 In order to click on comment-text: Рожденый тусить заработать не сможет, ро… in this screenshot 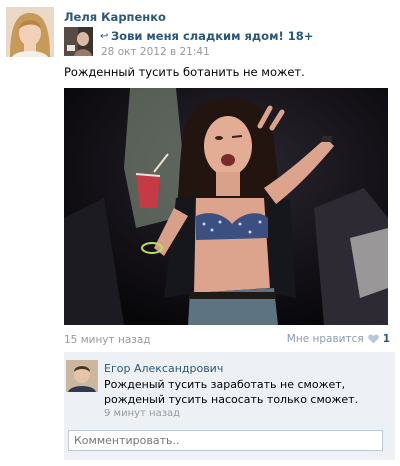, I will do `click(231, 392)`.